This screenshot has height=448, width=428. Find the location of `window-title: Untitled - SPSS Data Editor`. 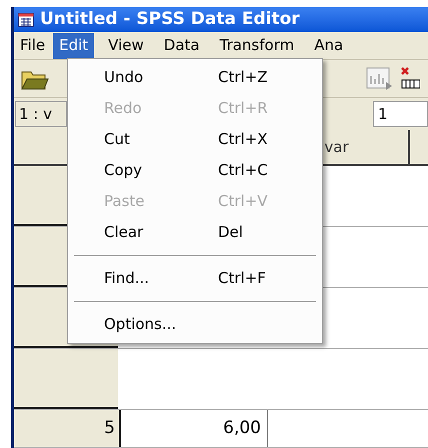

window-title: Untitled - SPSS Data Editor is located at coordinates (170, 19).